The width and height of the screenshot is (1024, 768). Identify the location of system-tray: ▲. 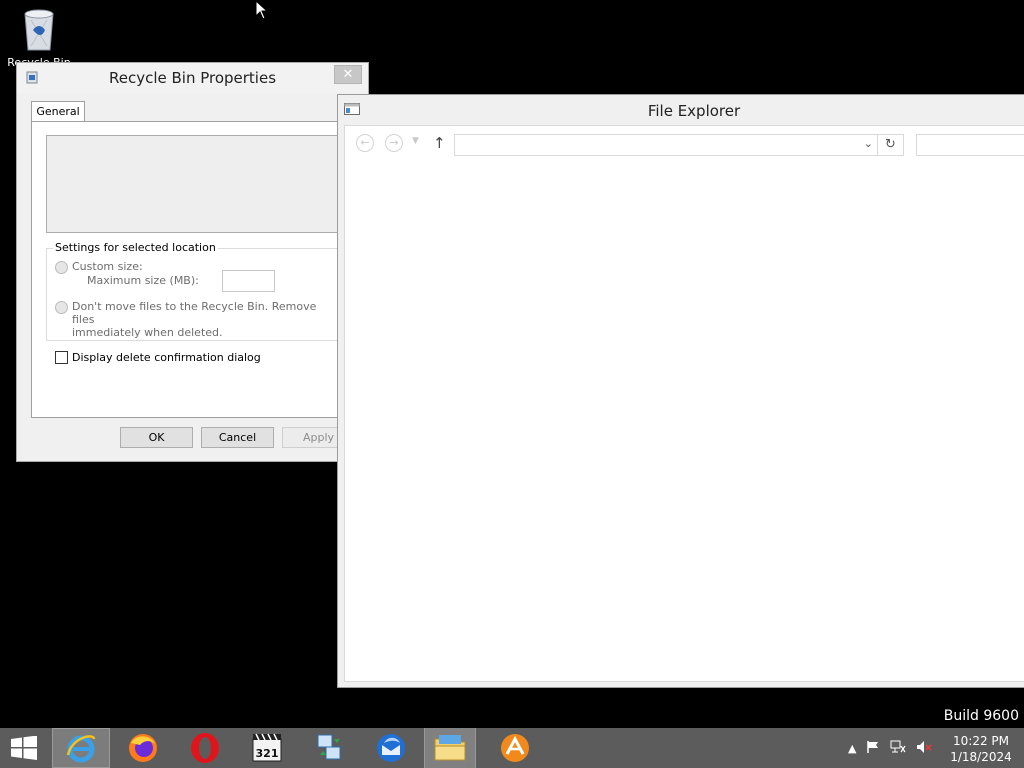
(895, 748).